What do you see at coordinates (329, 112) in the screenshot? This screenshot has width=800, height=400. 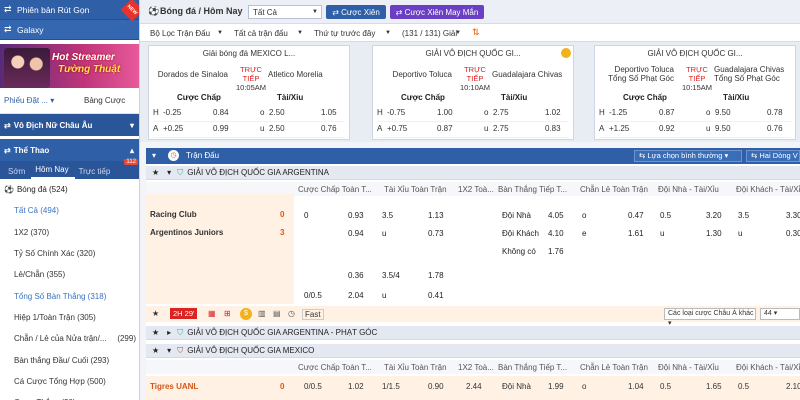 I see `odds-value: 1.05` at bounding box center [329, 112].